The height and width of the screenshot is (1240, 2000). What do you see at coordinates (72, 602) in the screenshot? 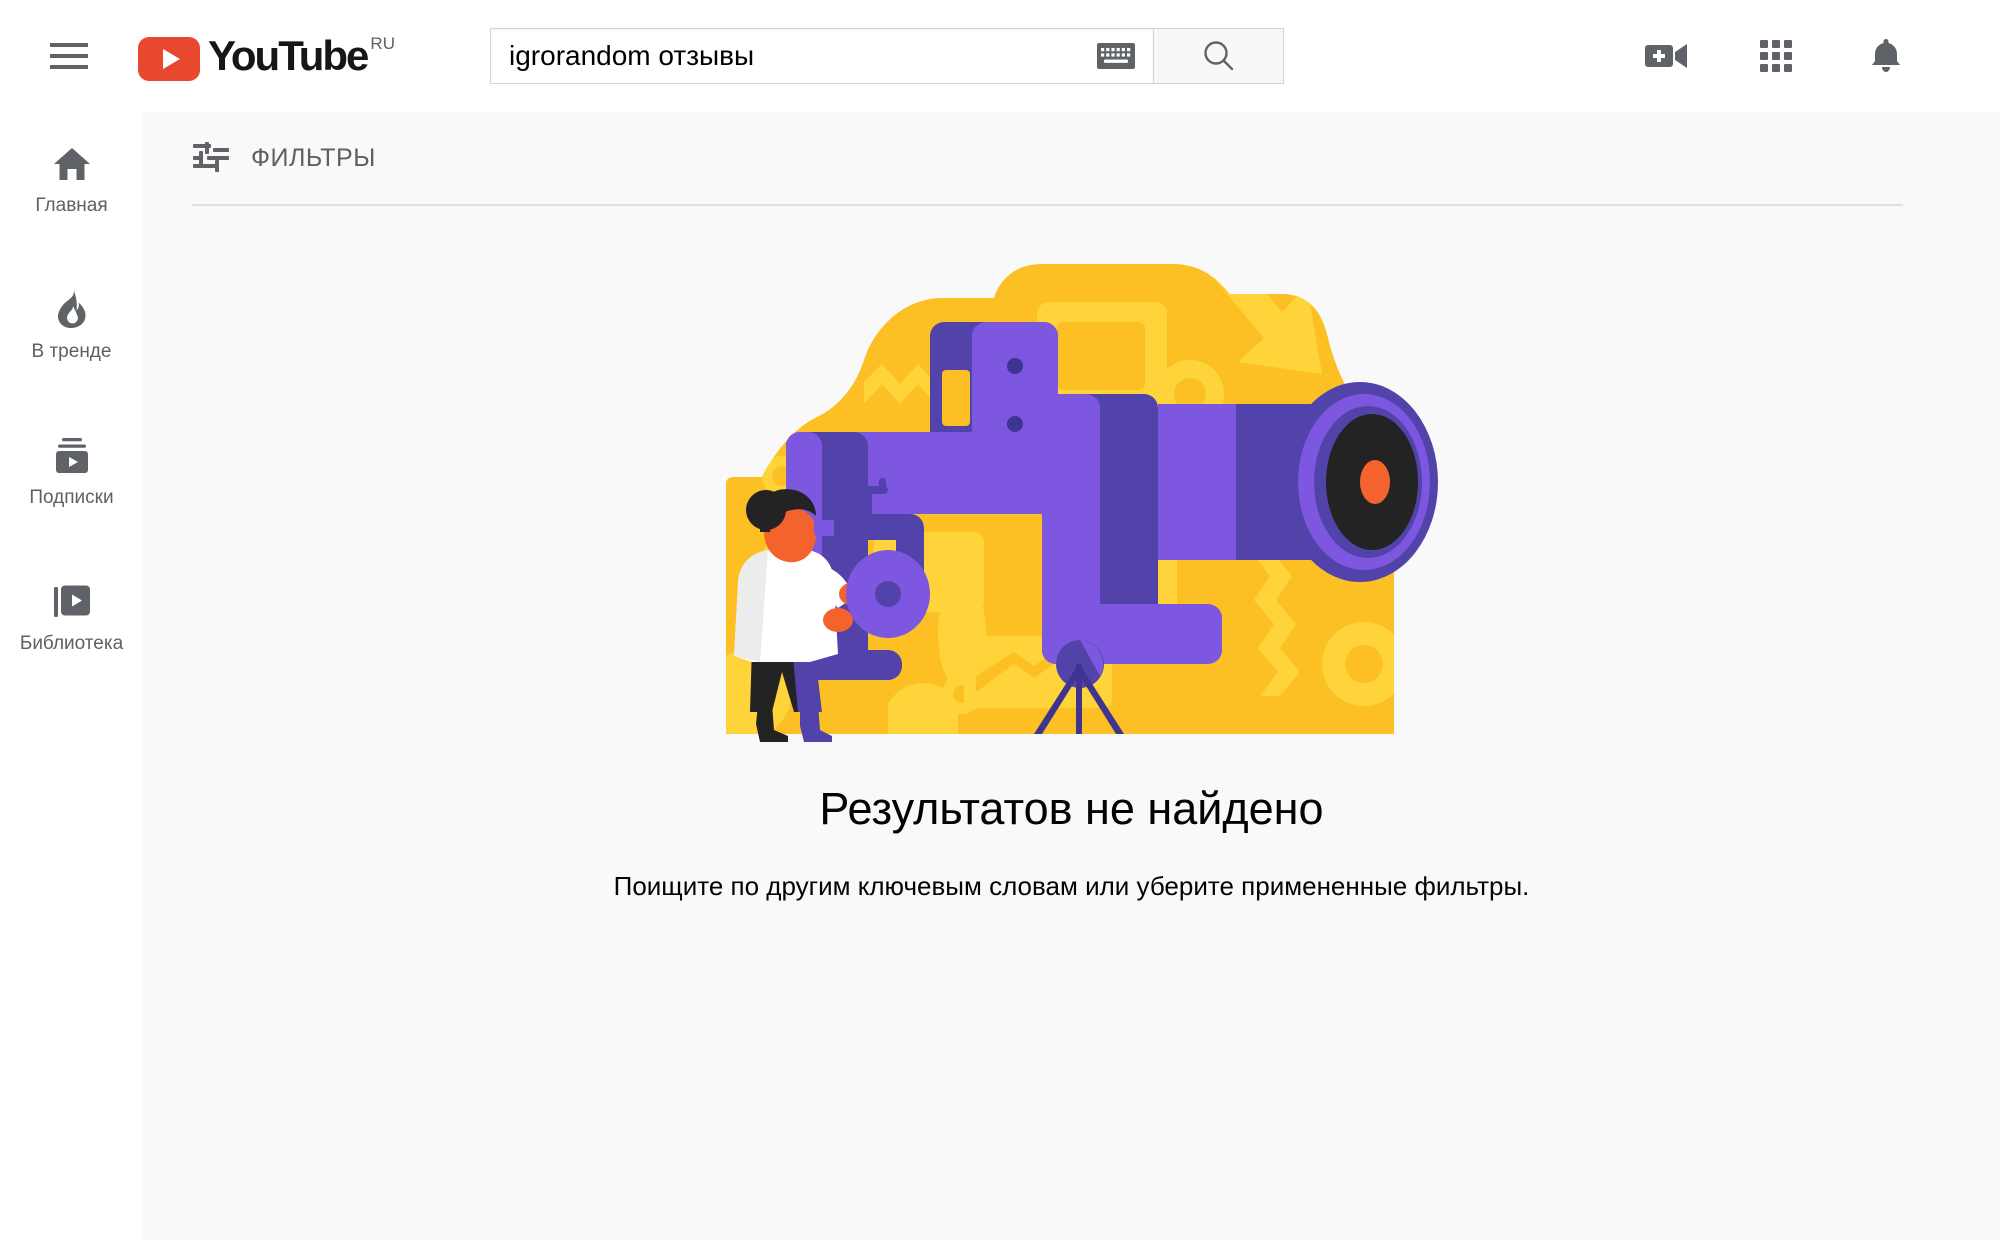
I see `library-icon` at bounding box center [72, 602].